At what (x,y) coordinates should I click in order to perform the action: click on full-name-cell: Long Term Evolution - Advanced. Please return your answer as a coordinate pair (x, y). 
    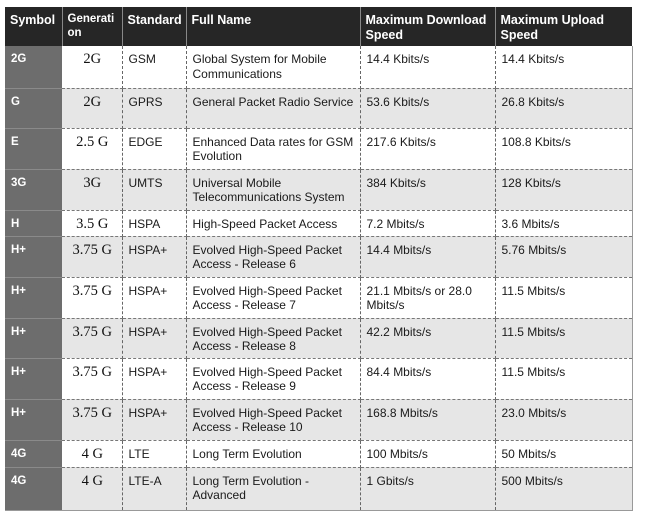
    Looking at the image, I should click on (273, 489).